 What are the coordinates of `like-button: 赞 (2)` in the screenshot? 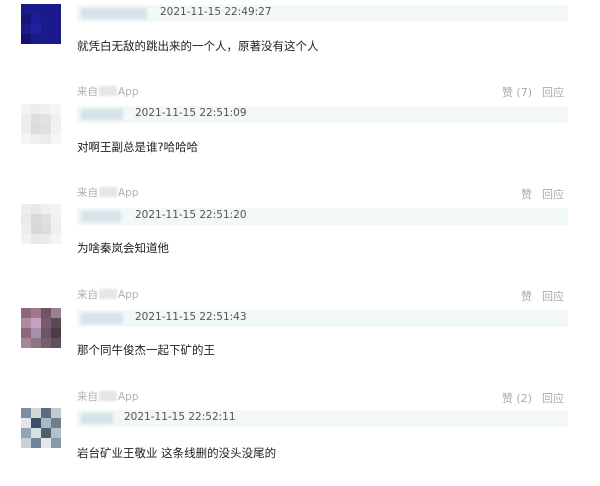 It's located at (517, 398).